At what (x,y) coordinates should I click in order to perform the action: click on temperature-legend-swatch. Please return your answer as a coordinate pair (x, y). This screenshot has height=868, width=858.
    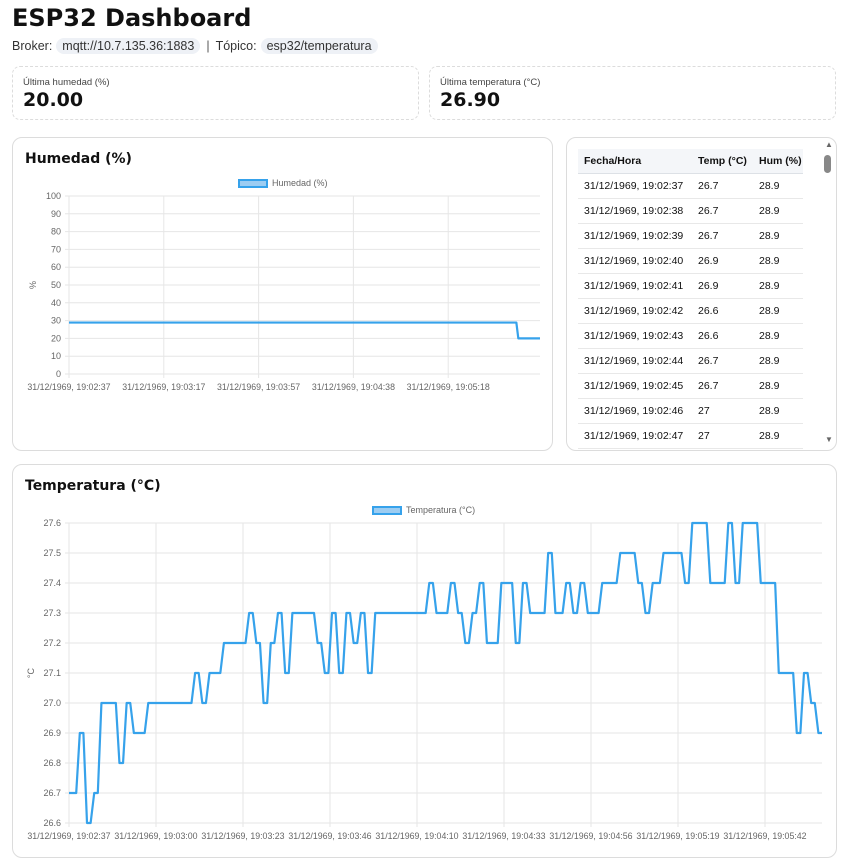
    Looking at the image, I should click on (387, 510).